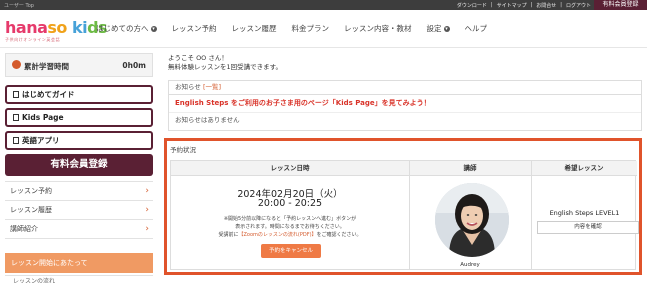 The width and height of the screenshot is (647, 283). What do you see at coordinates (225, 67) in the screenshot?
I see `greeting-subtitle: 無料体験レッスンを1回受講できます。` at bounding box center [225, 67].